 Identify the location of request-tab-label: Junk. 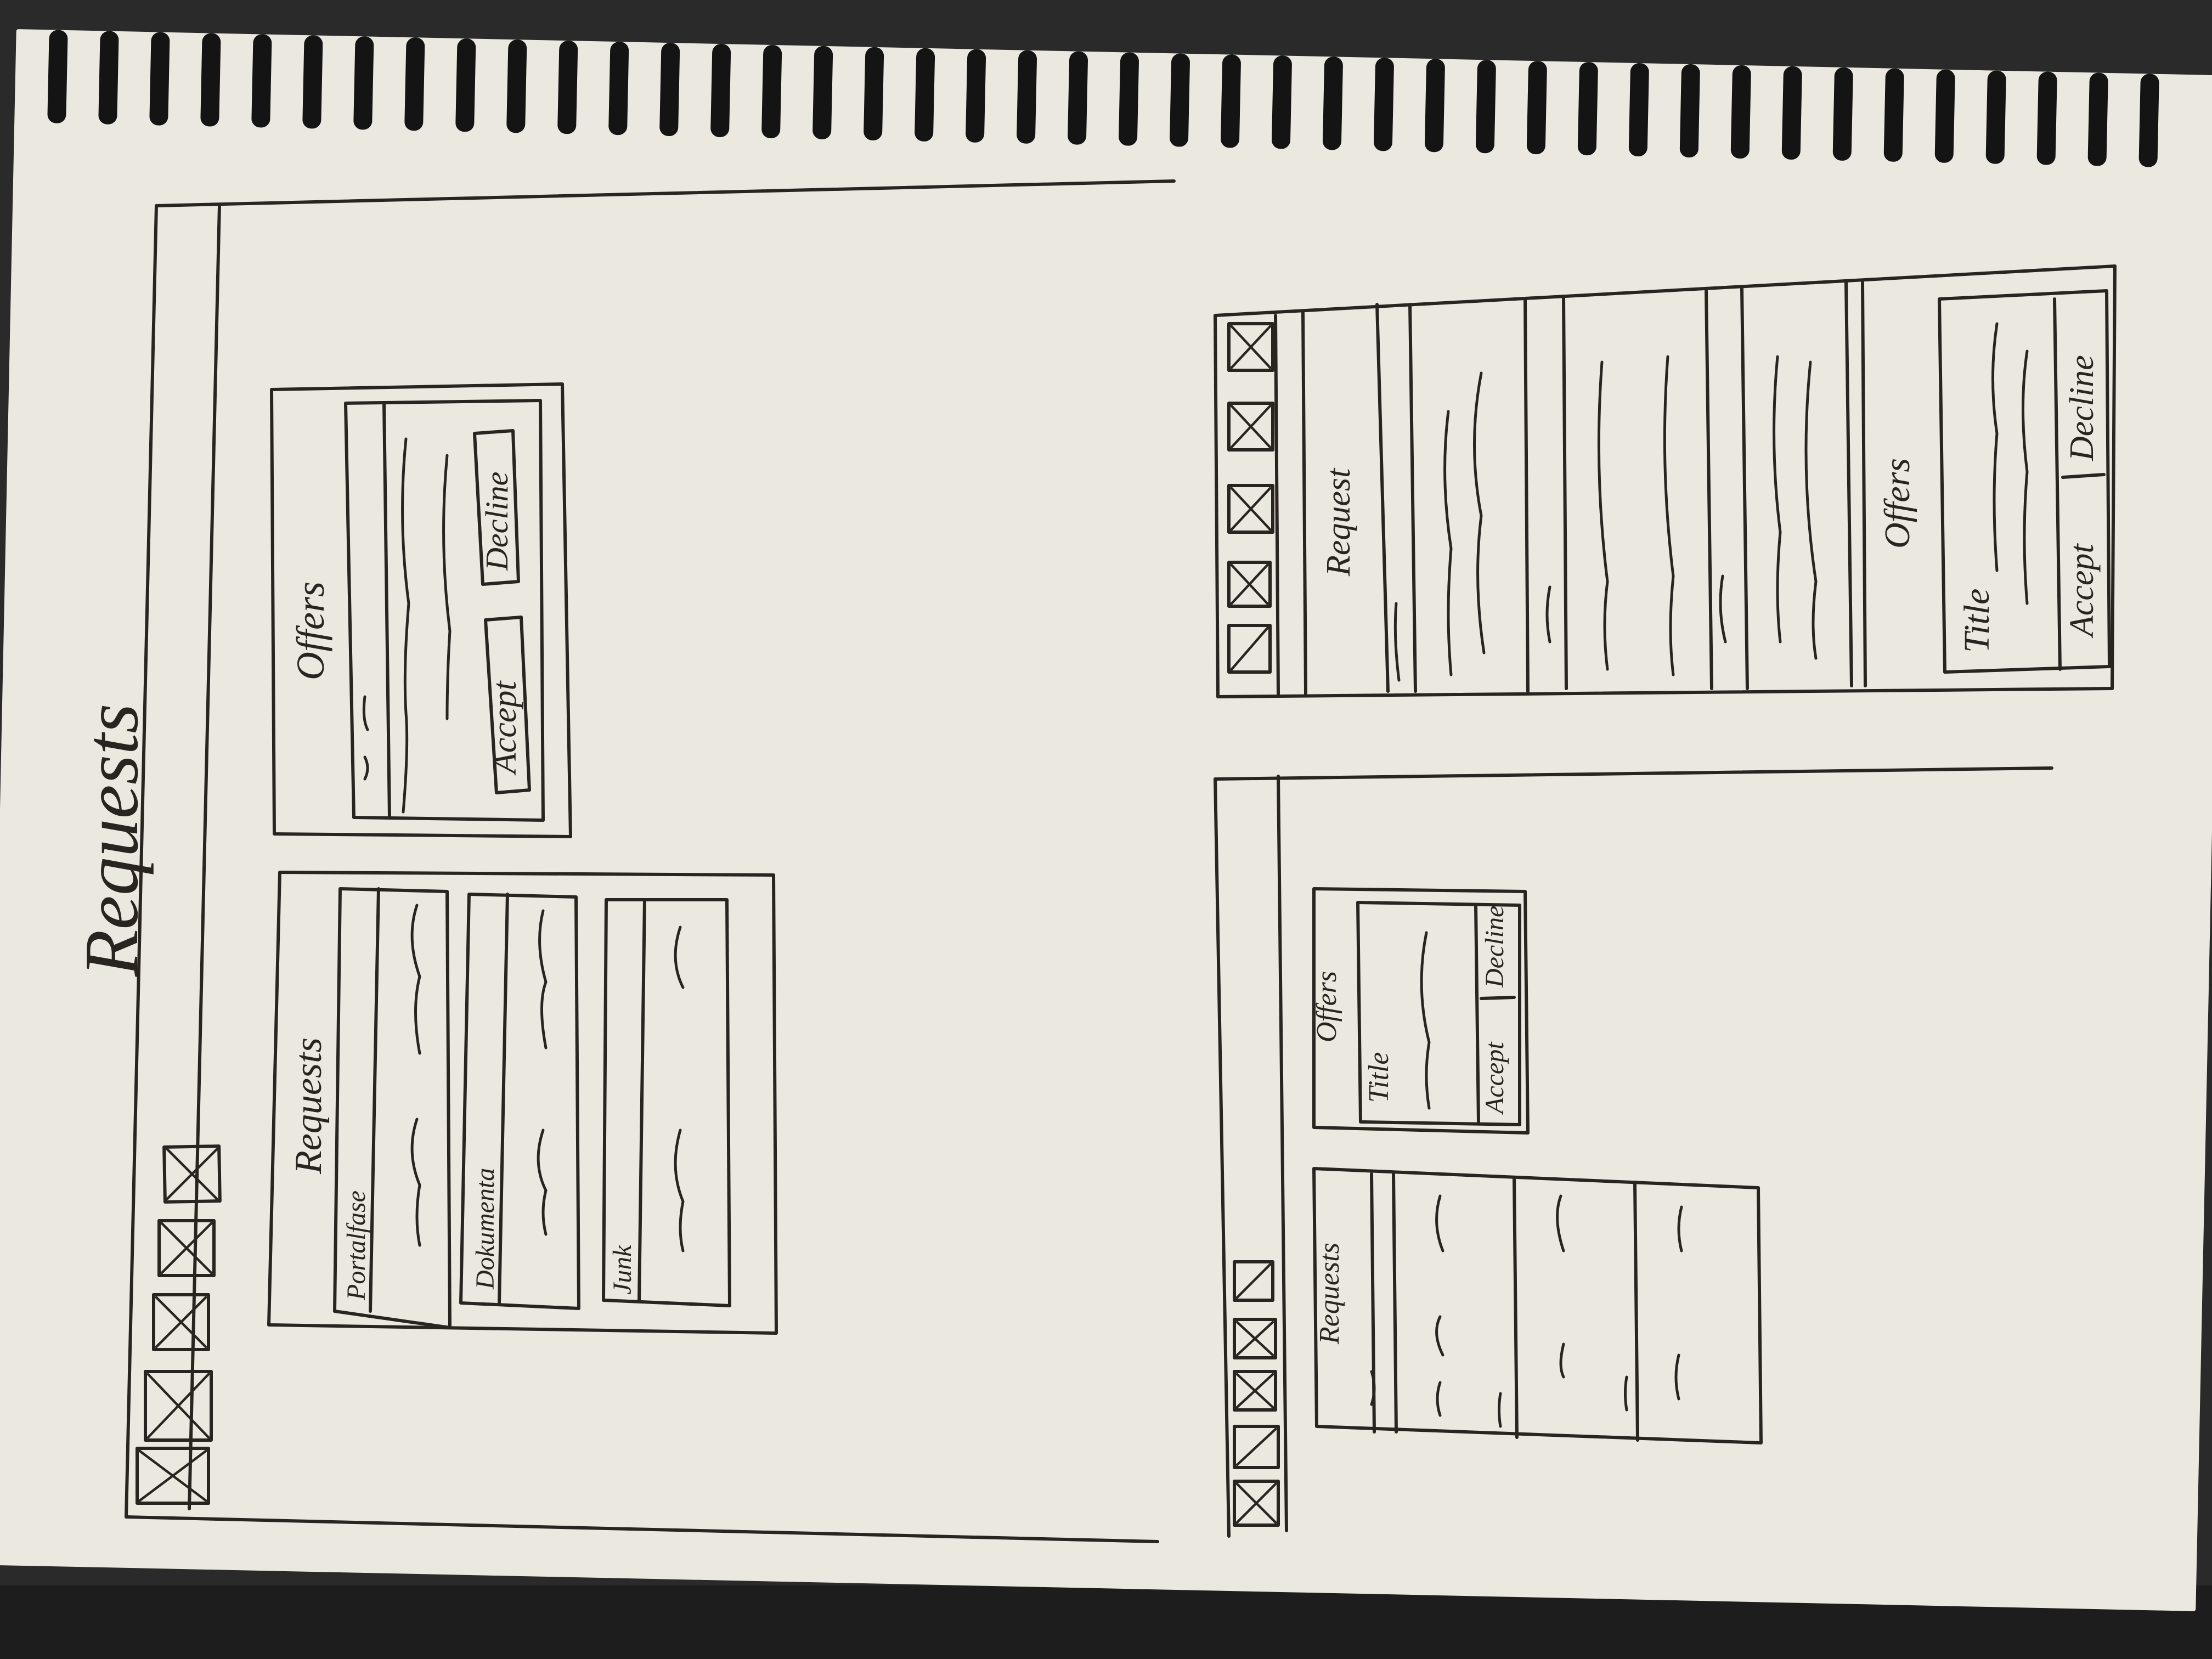
(622, 1269).